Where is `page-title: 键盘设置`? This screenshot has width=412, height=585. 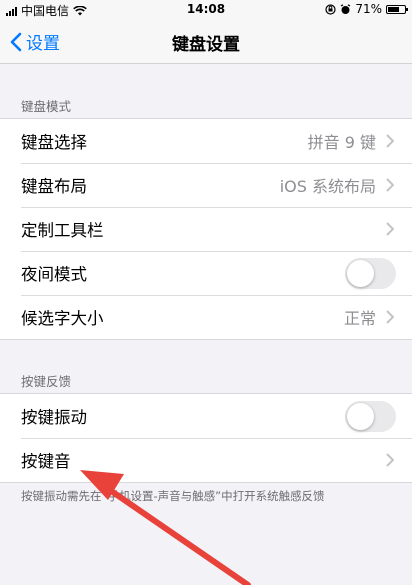
page-title: 键盘设置 is located at coordinates (206, 45).